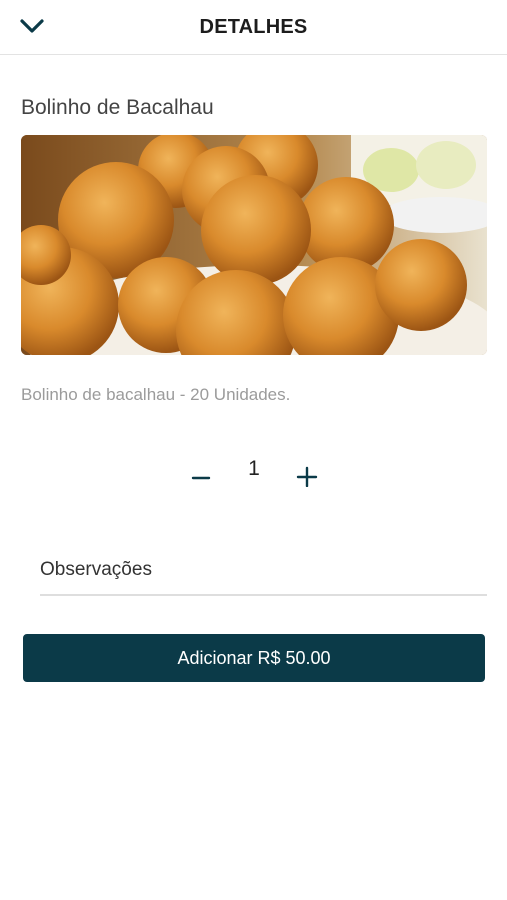 Image resolution: width=507 pixels, height=900 pixels. What do you see at coordinates (117, 107) in the screenshot?
I see `product-name: Bolinho de Bacalhau` at bounding box center [117, 107].